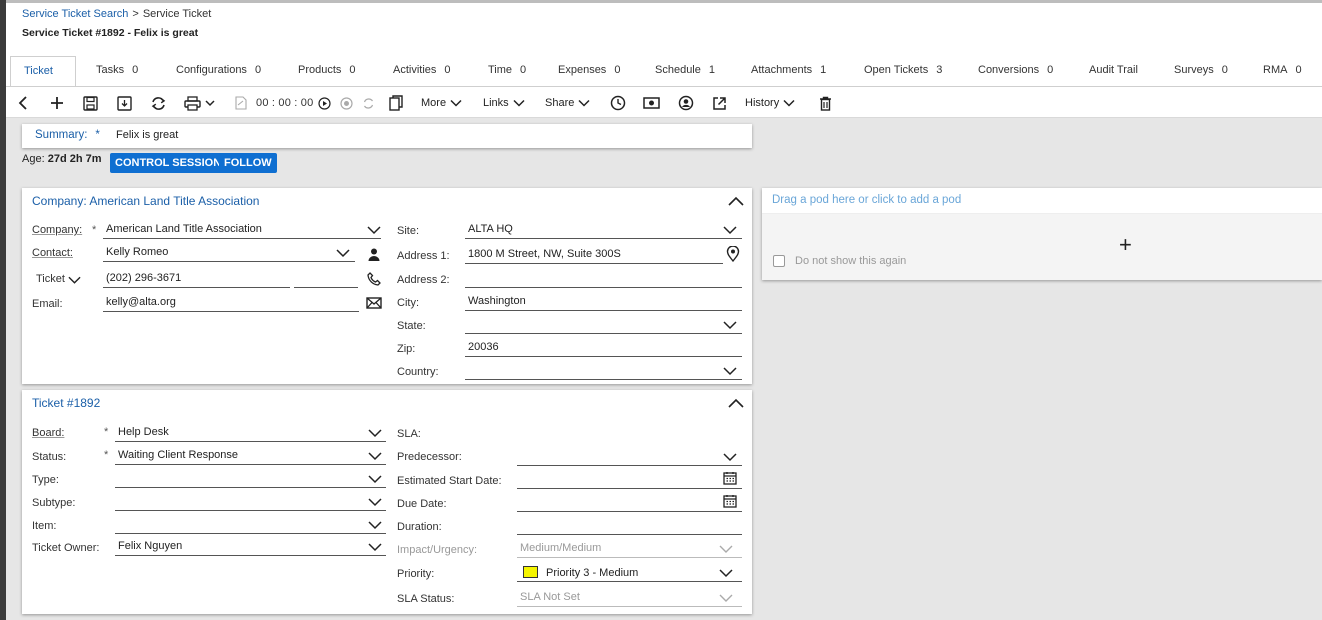 The image size is (1322, 620). Describe the element at coordinates (124, 103) in the screenshot. I see `save-and-close-icon` at that location.